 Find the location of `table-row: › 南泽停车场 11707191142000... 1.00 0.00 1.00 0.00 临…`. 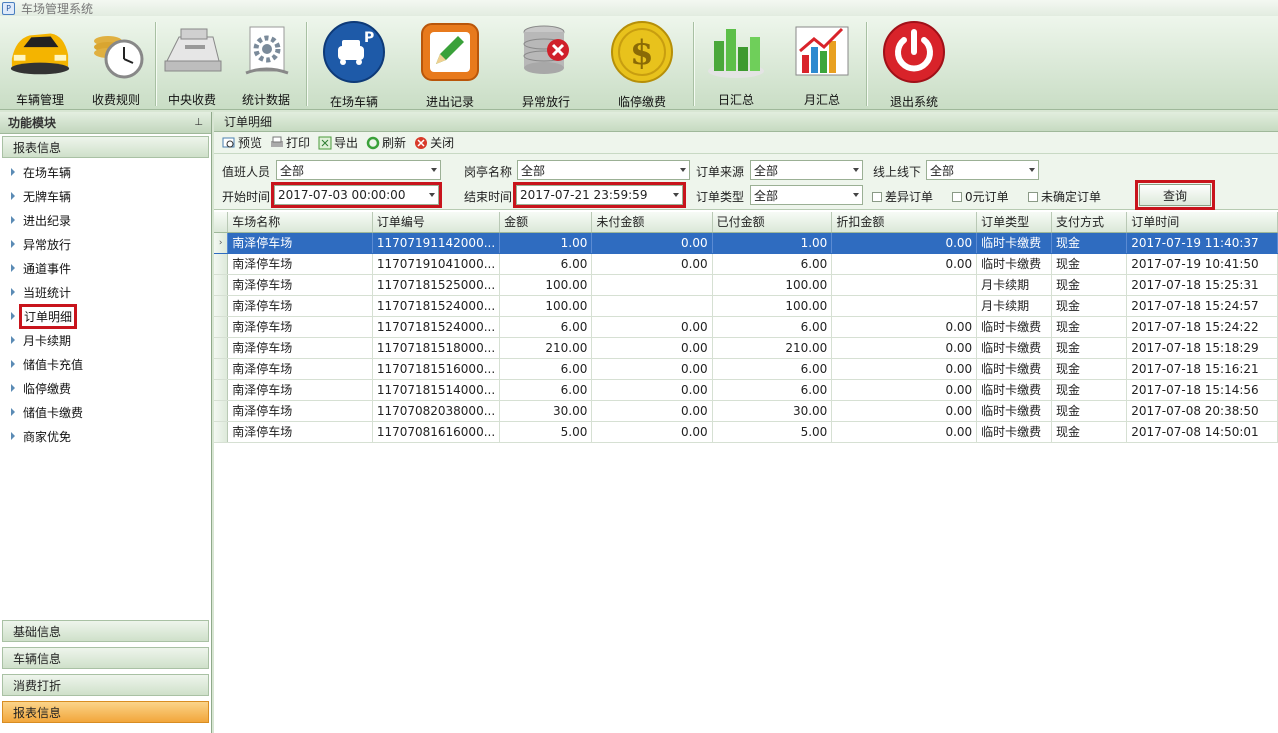

table-row: › 南泽停车场 11707191142000... 1.00 0.00 1.00 0.00 临… is located at coordinates (746, 243).